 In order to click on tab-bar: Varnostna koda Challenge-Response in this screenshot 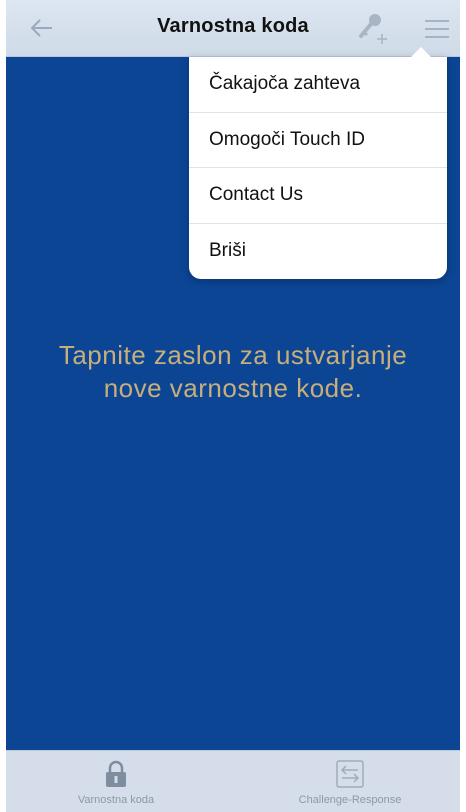, I will do `click(233, 781)`.